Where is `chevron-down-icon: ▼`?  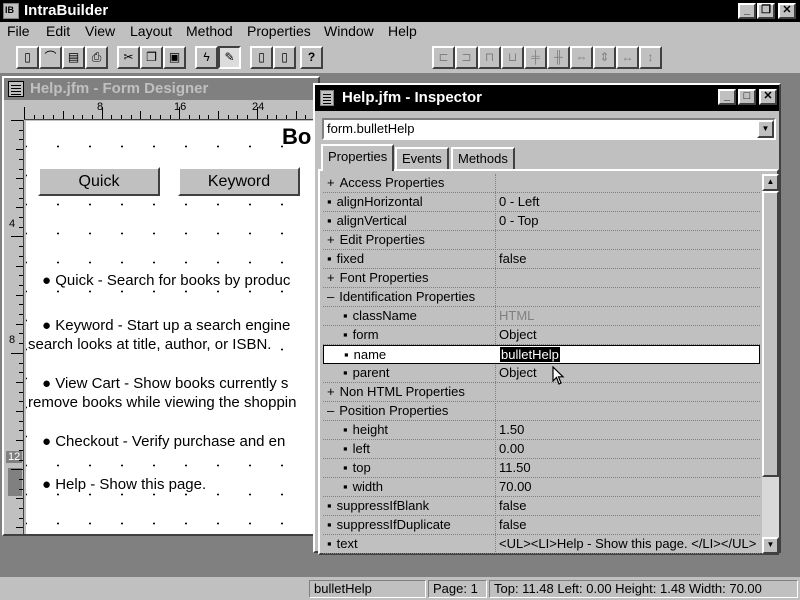
chevron-down-icon: ▼ is located at coordinates (765, 129).